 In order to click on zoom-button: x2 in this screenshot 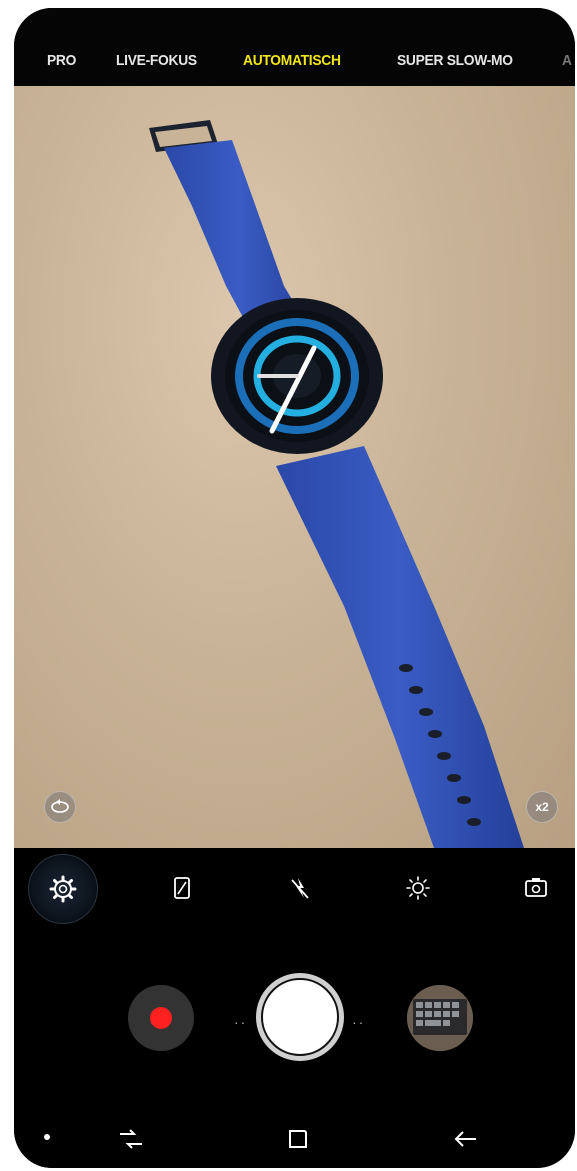, I will do `click(542, 807)`.